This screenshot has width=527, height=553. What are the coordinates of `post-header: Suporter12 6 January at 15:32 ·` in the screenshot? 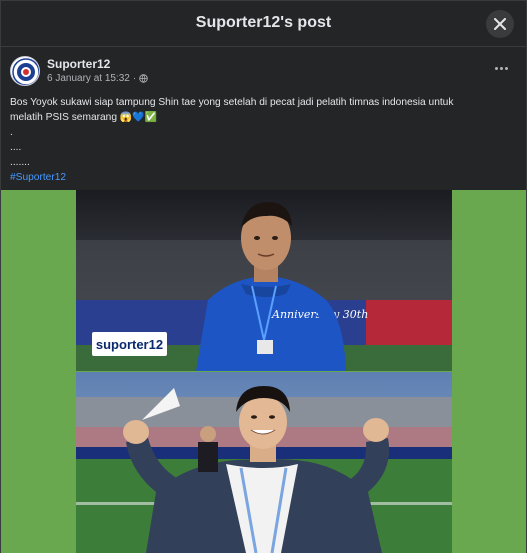 It's located at (263, 71).